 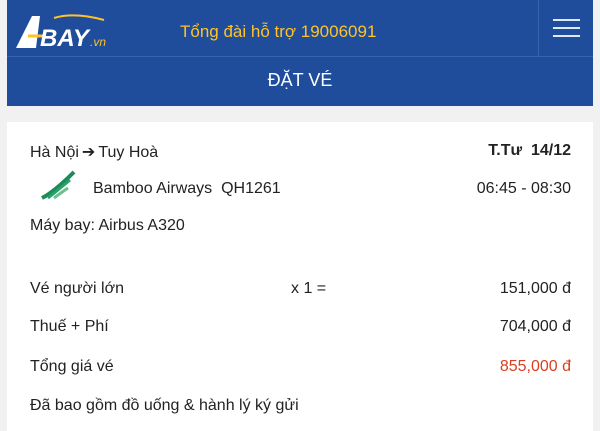 I want to click on svg-text: BAY, so click(x=65, y=37).